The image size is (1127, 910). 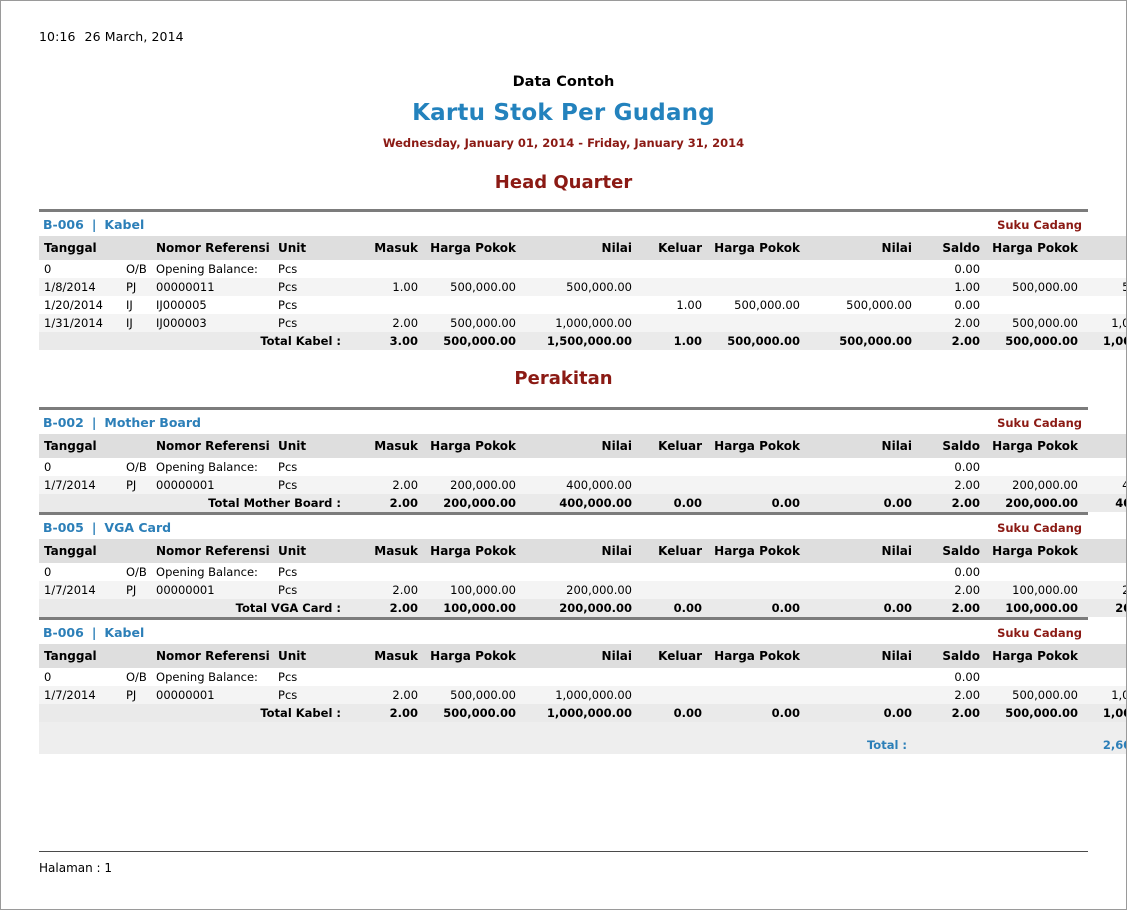 I want to click on cell-masuk-harga-pokok: 500,000.00, so click(x=472, y=323).